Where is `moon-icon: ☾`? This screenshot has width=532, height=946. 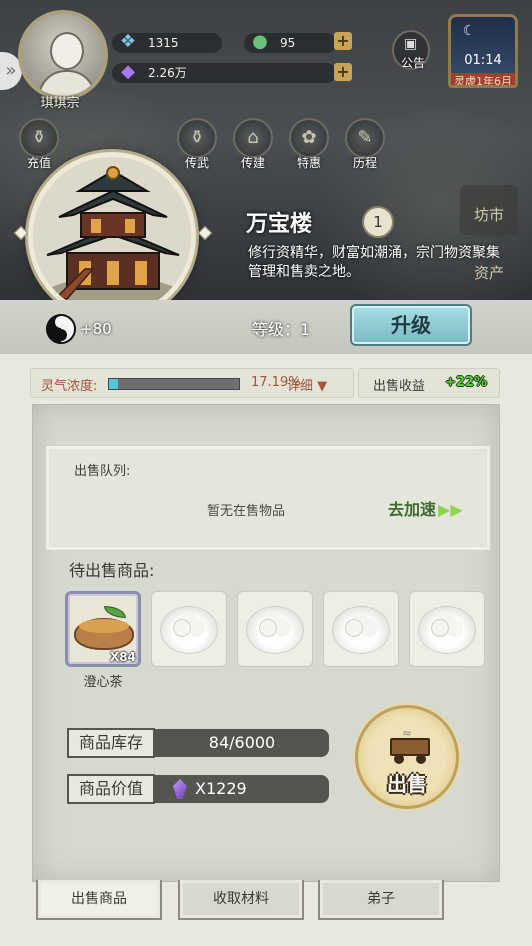 moon-icon: ☾ is located at coordinates (469, 31).